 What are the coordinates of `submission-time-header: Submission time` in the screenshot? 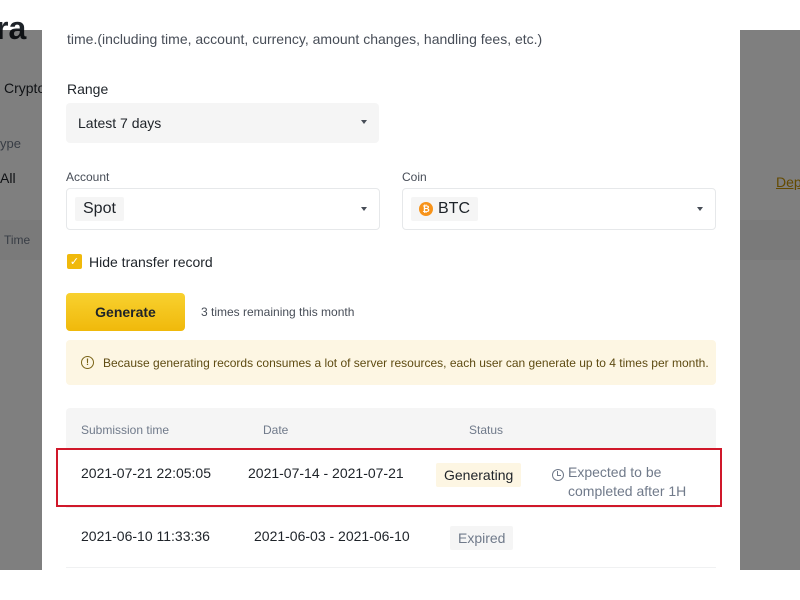 It's located at (125, 430).